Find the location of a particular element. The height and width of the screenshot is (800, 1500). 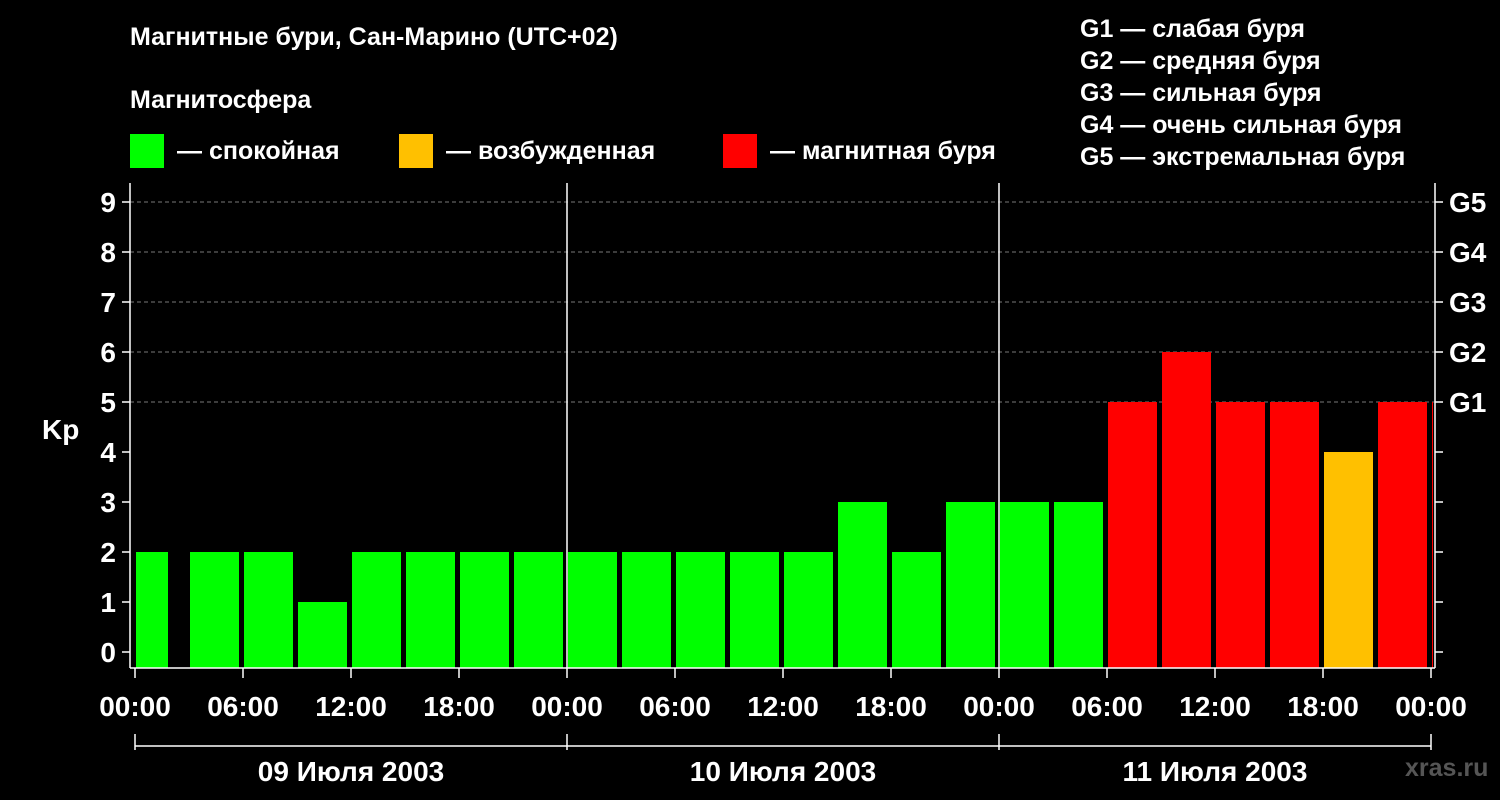

y-tick-label: 7 is located at coordinates (108, 302).